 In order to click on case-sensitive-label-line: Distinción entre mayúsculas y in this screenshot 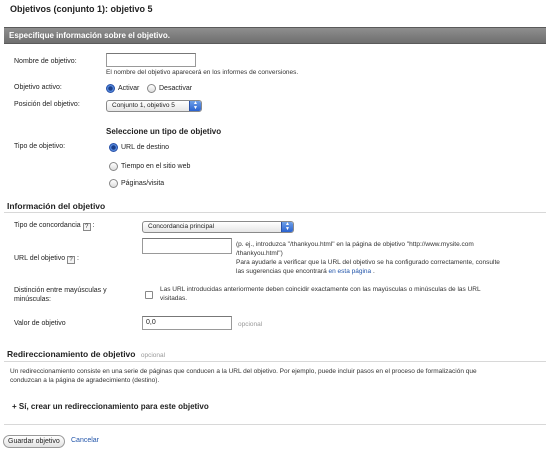, I will do `click(60, 290)`.